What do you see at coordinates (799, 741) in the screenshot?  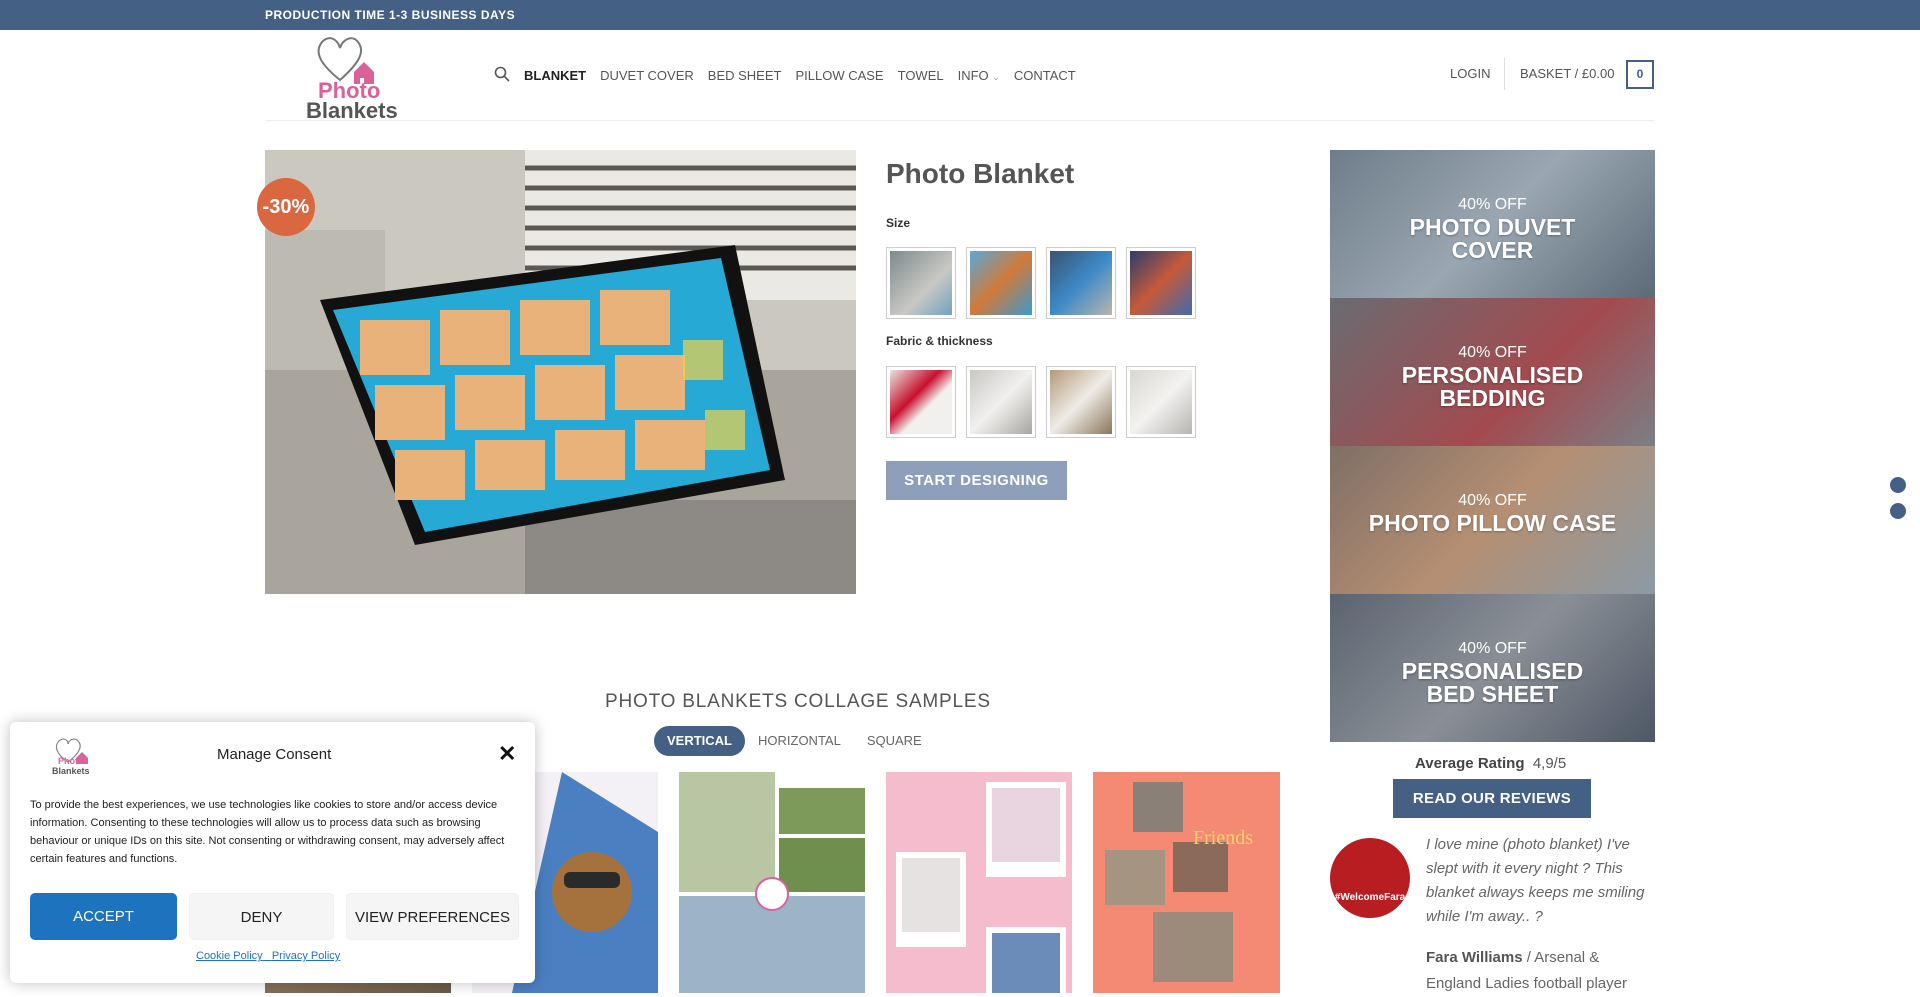 I see `tab-horizontal: HORIZONTAL` at bounding box center [799, 741].